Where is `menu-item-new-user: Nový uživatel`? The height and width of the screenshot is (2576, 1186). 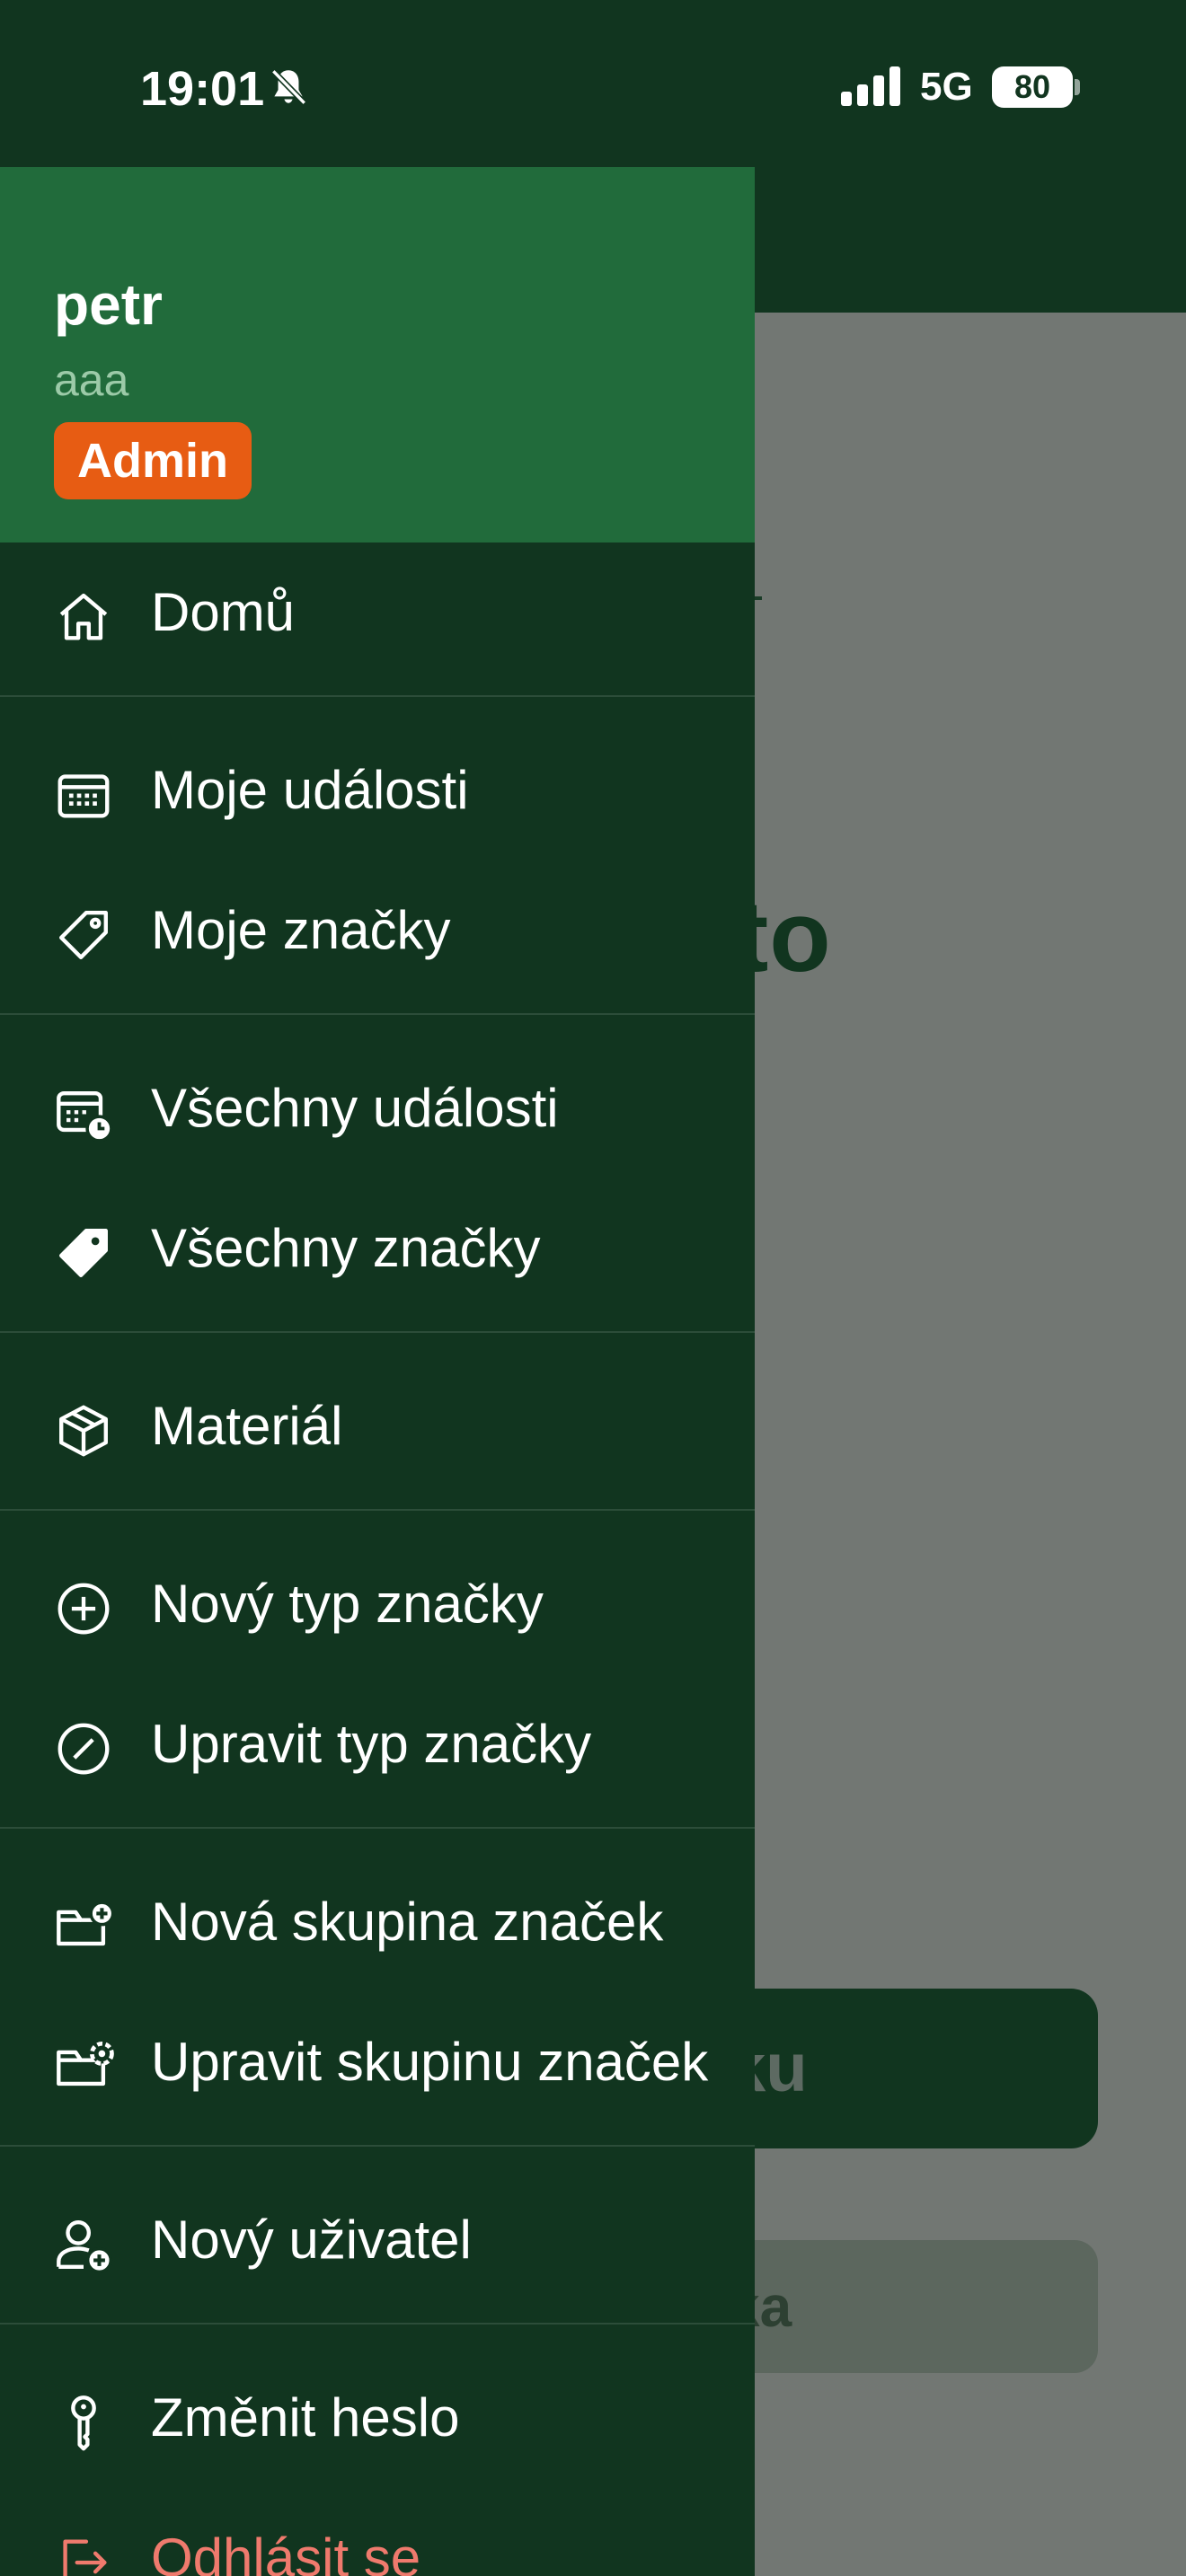 menu-item-new-user: Nový uživatel is located at coordinates (377, 2240).